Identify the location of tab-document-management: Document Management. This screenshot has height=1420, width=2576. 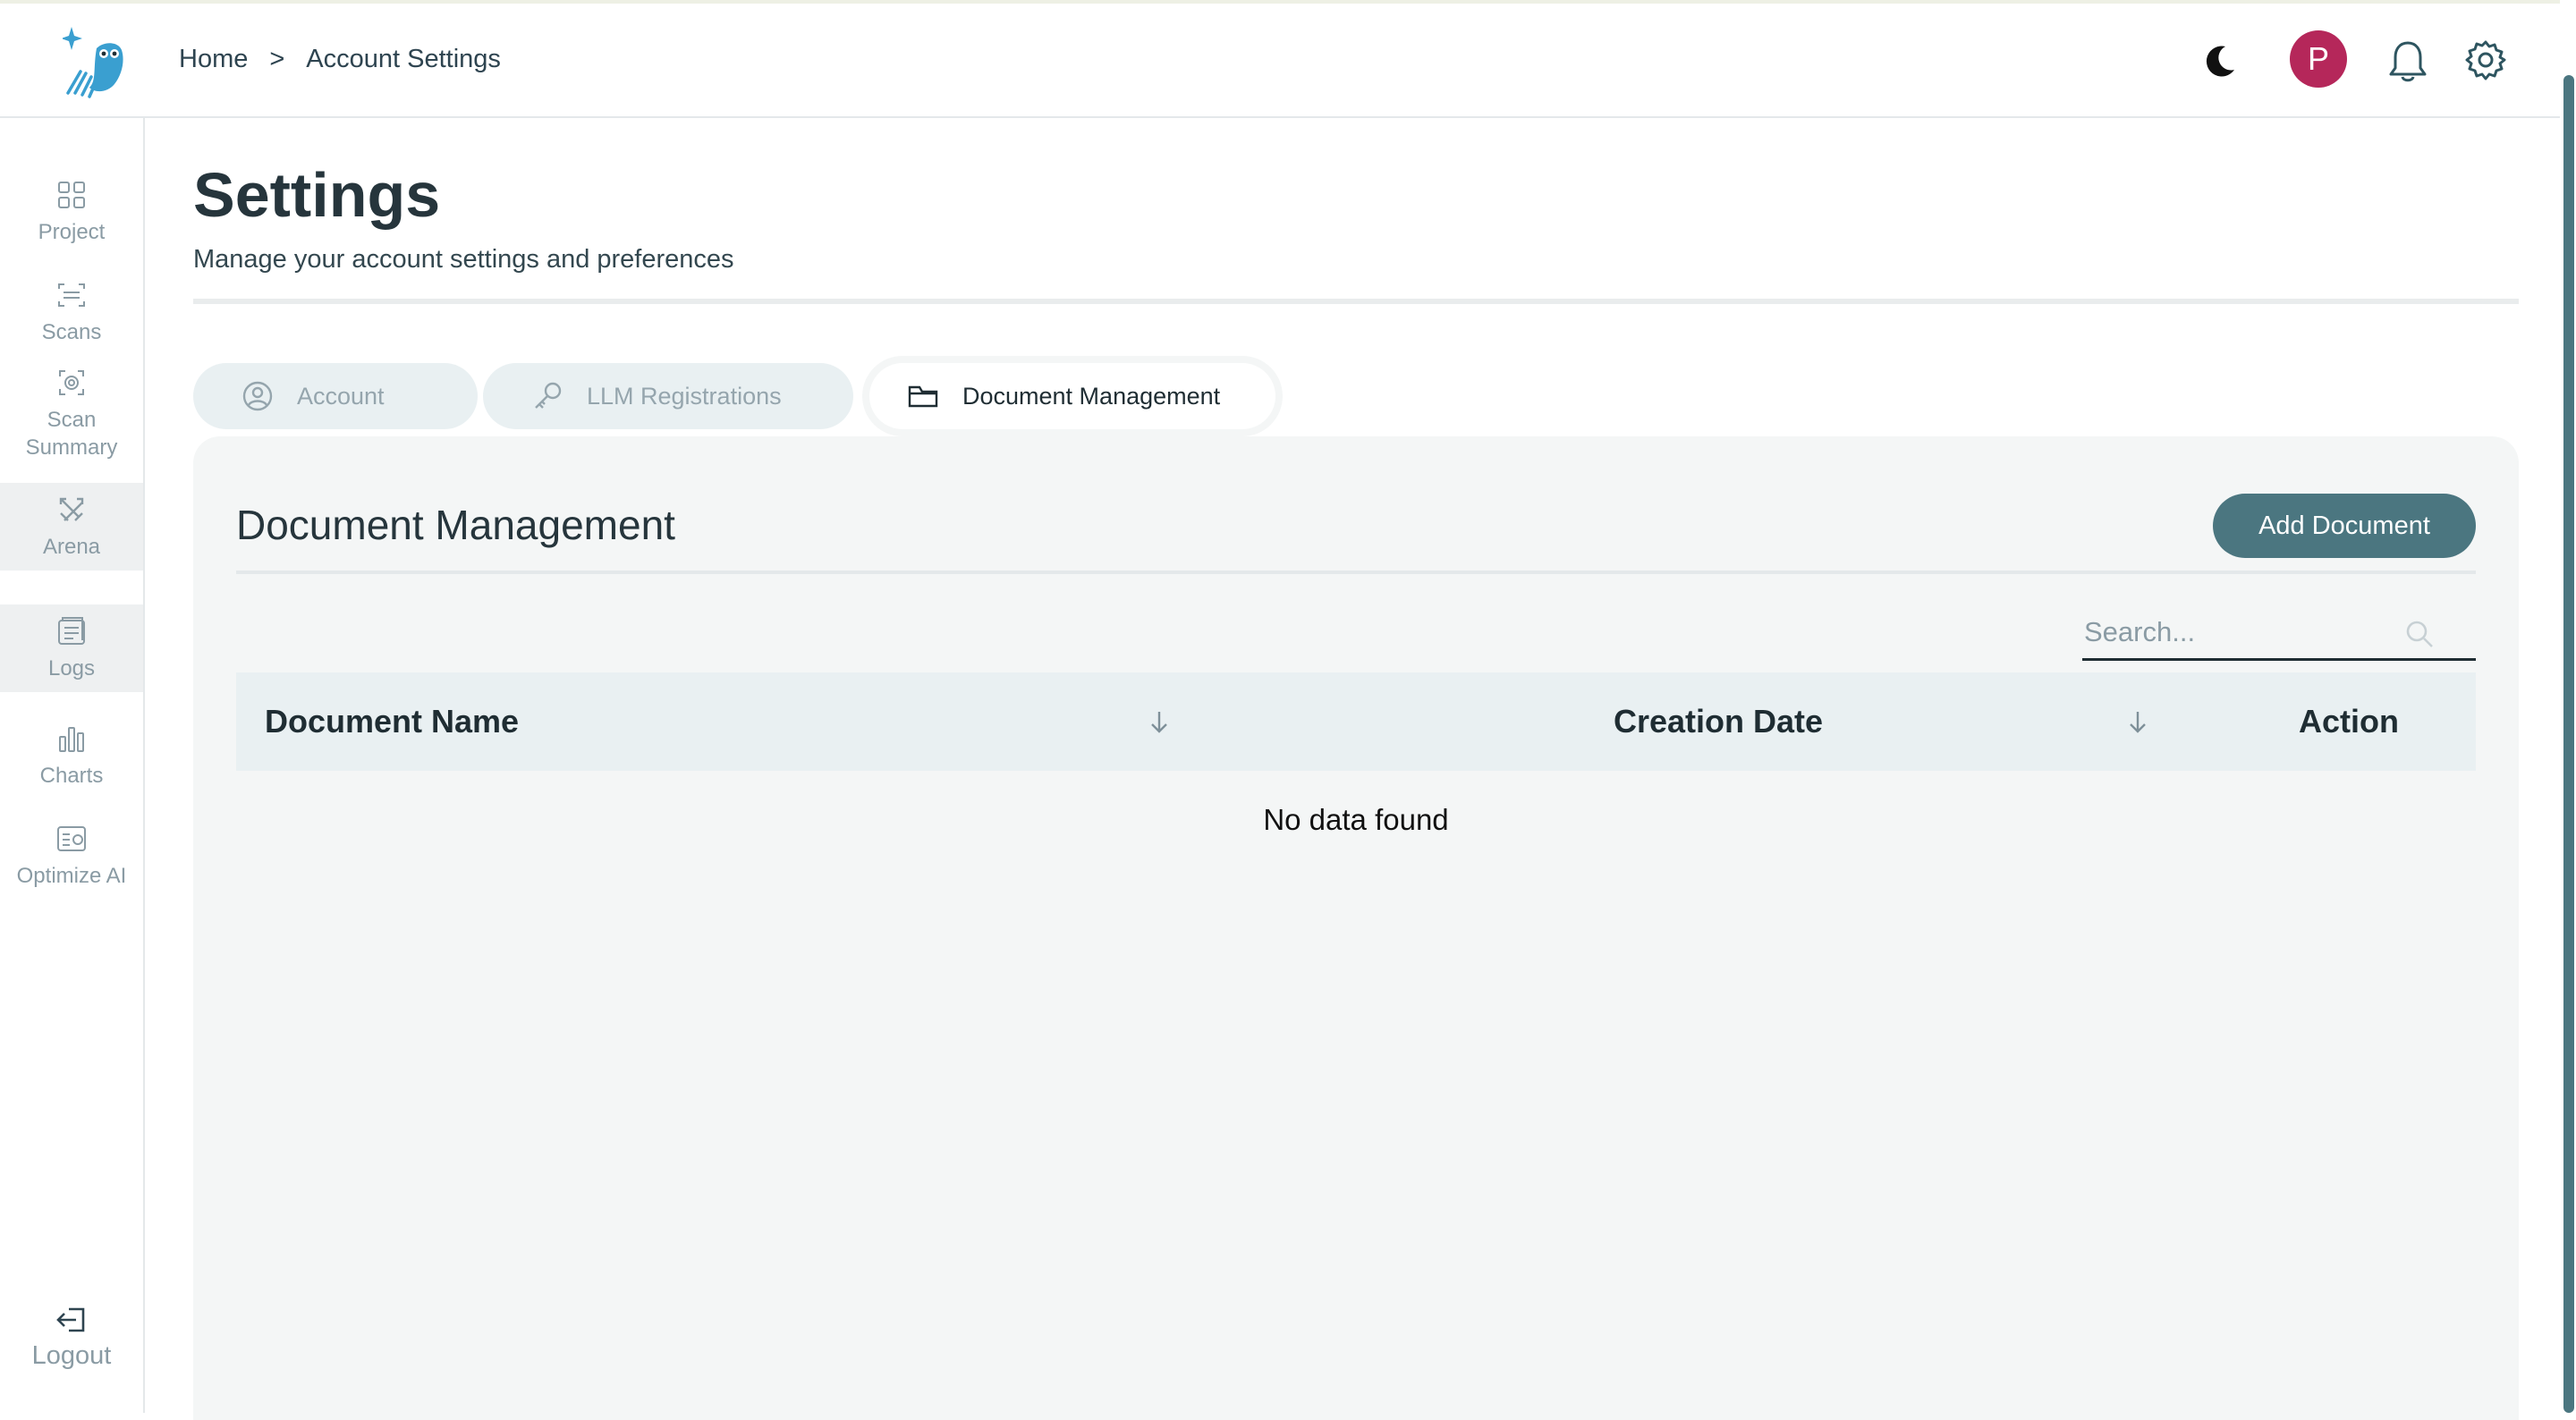
(1072, 396).